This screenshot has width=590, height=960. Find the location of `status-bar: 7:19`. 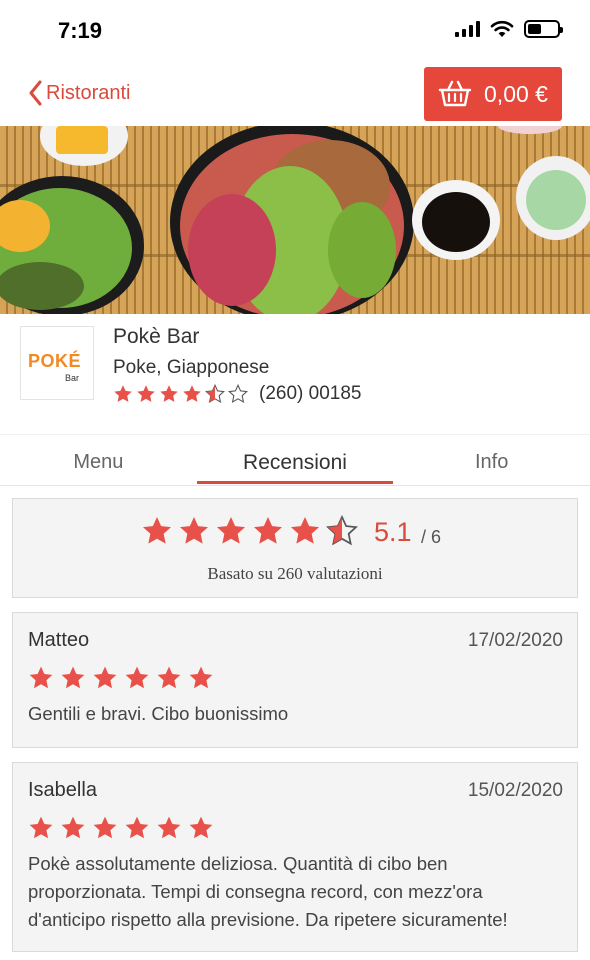

status-bar: 7:19 is located at coordinates (295, 31).